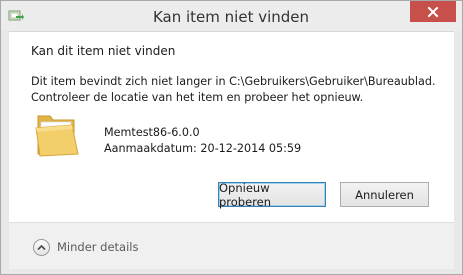  I want to click on less-details-label: Minder details, so click(98, 247).